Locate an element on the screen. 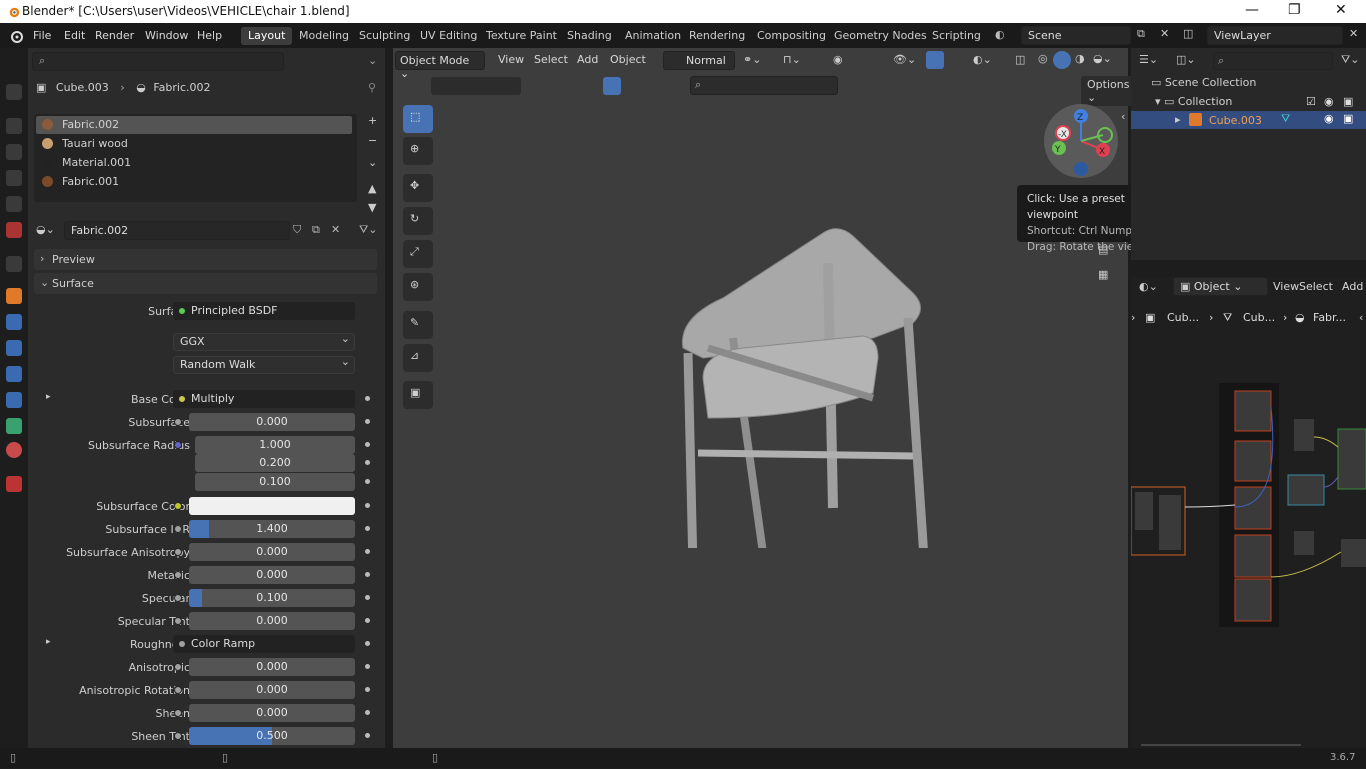  preview-panel-header: › Preview is located at coordinates (205, 259).